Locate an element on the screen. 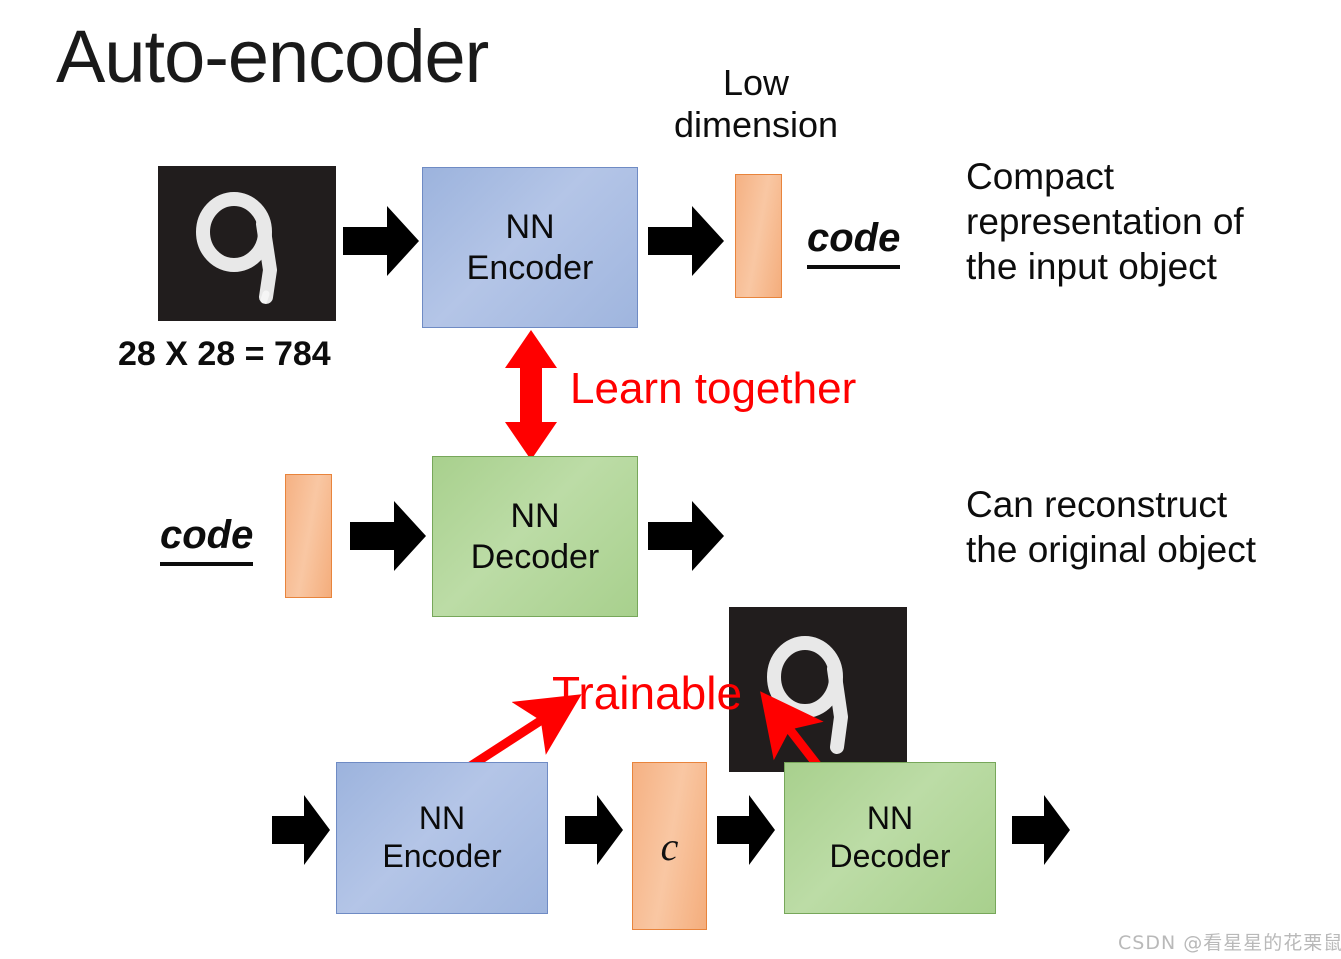 This screenshot has height=959, width=1341. row2-arrow-code-to-decoder is located at coordinates (388, 538).